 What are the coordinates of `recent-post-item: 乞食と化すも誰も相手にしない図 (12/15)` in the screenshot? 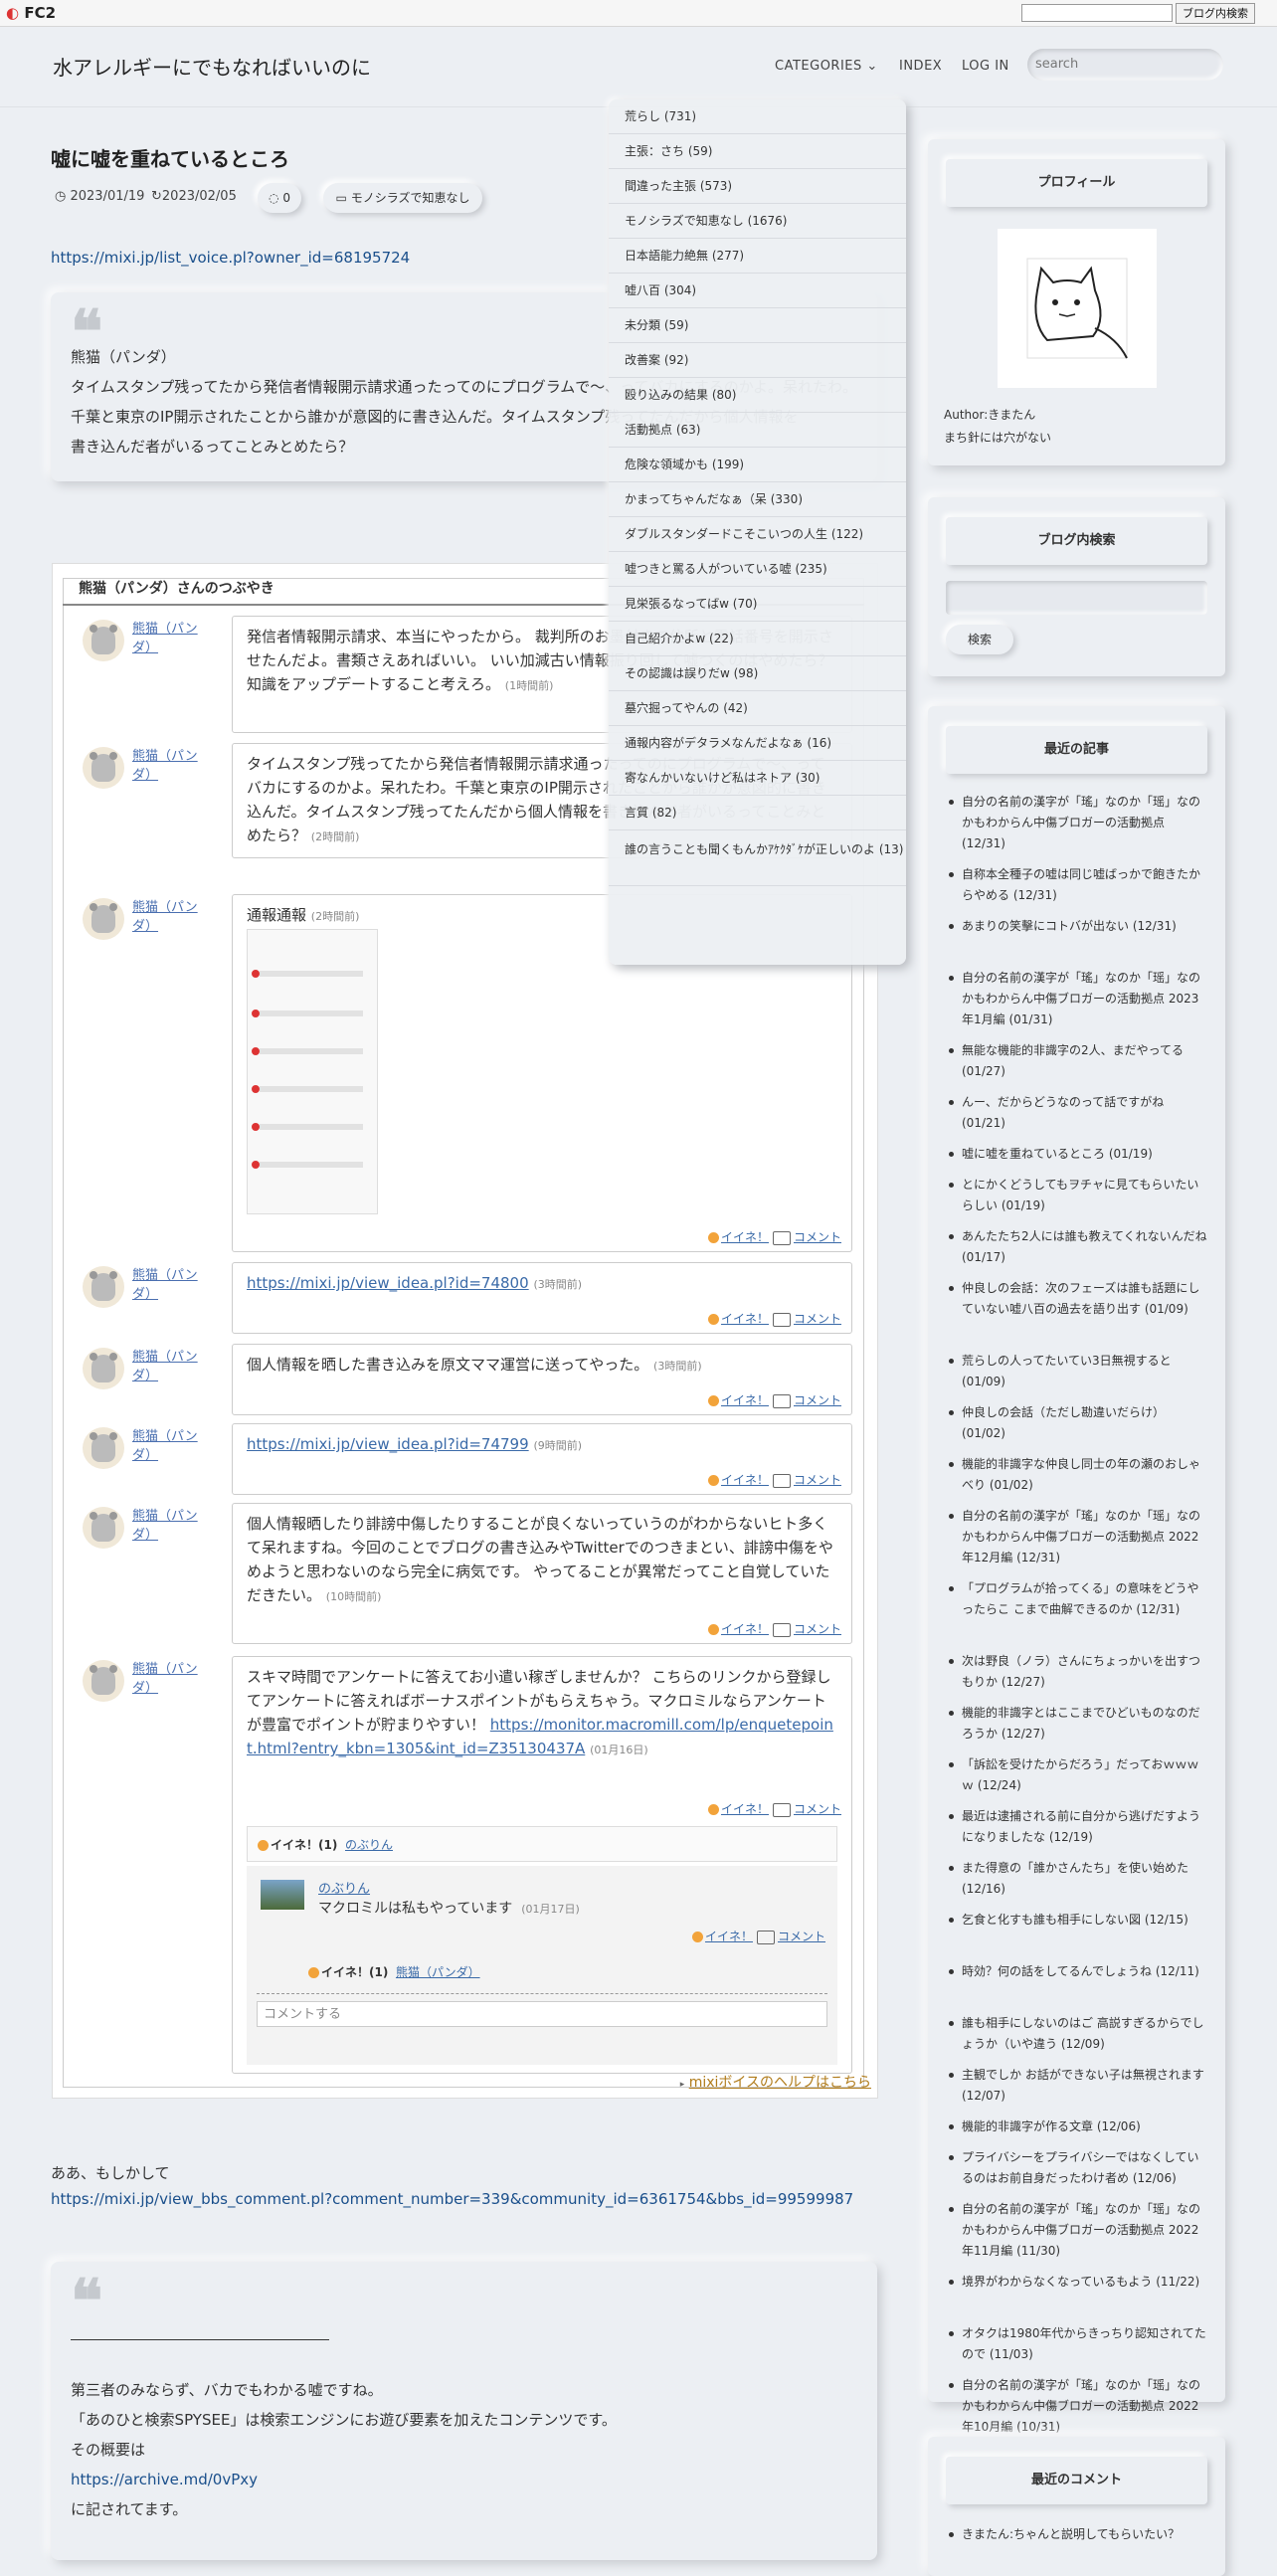 It's located at (1079, 1920).